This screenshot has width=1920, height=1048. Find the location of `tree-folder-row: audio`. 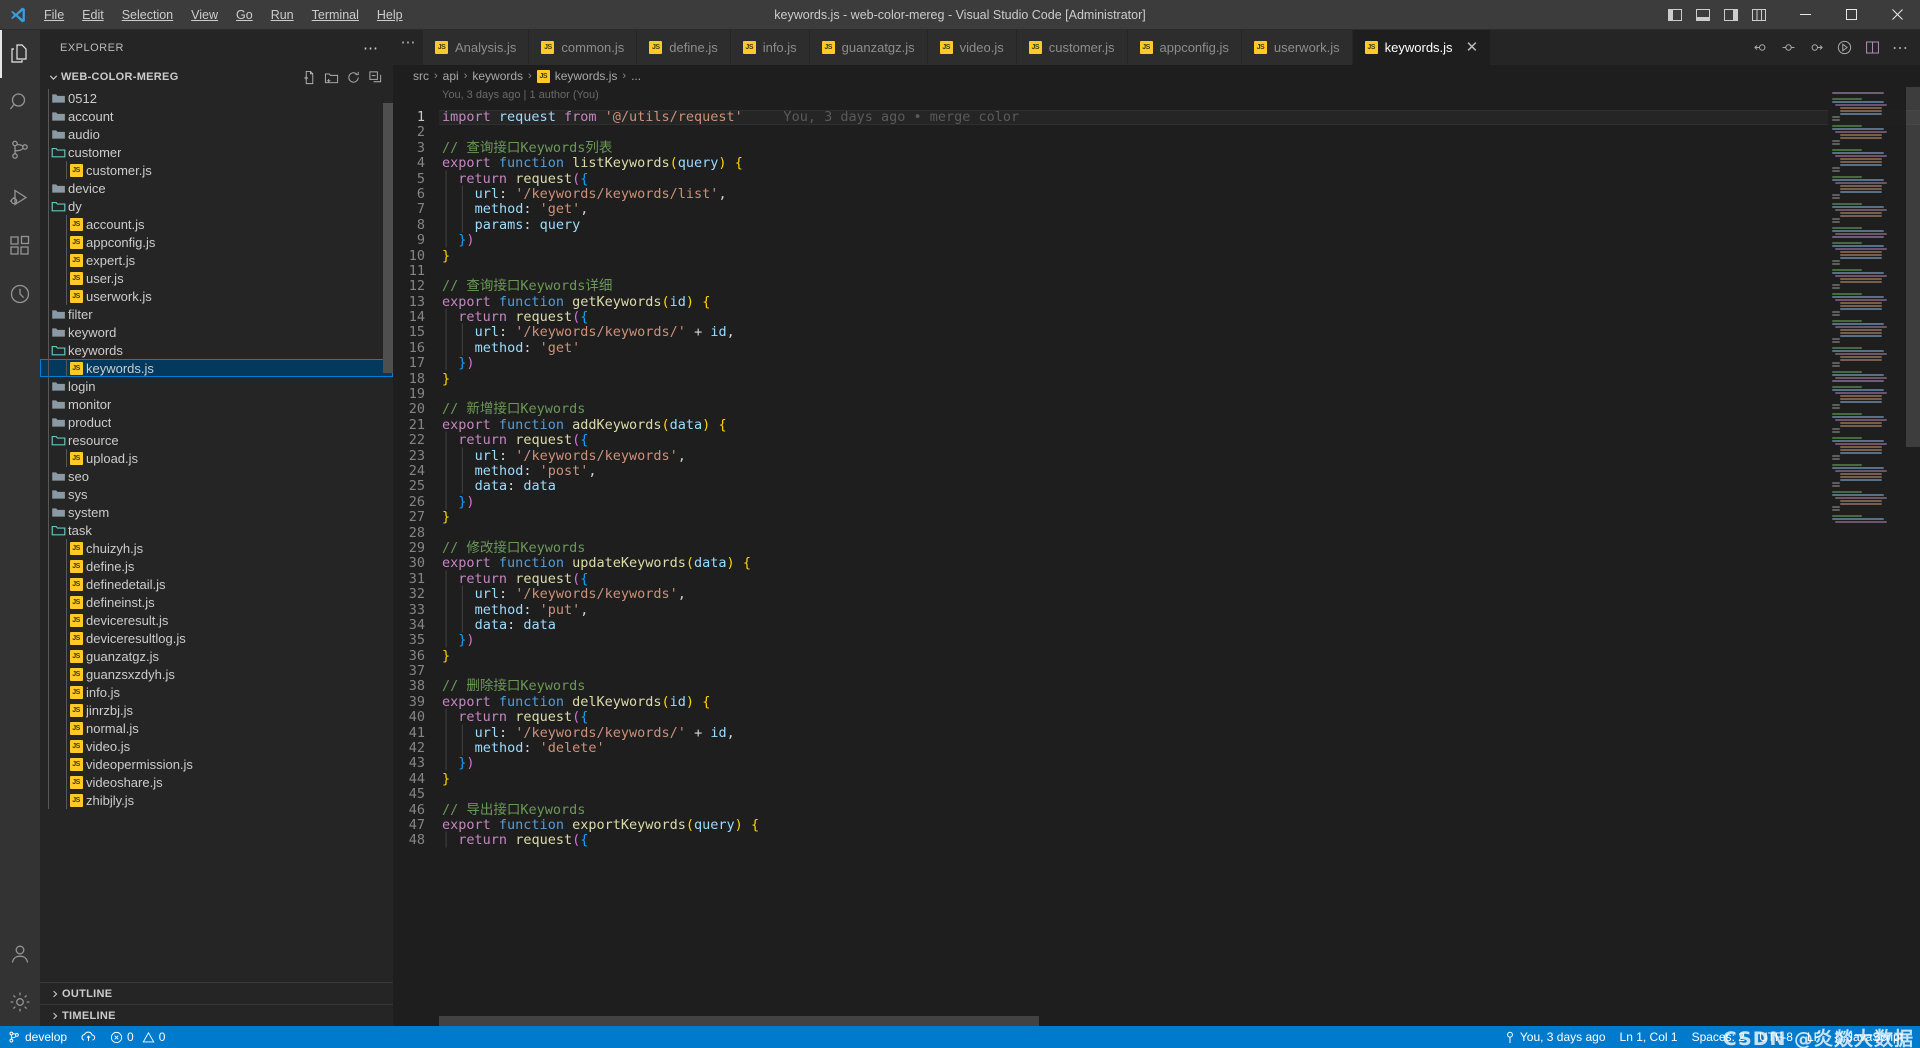

tree-folder-row: audio is located at coordinates (216, 134).